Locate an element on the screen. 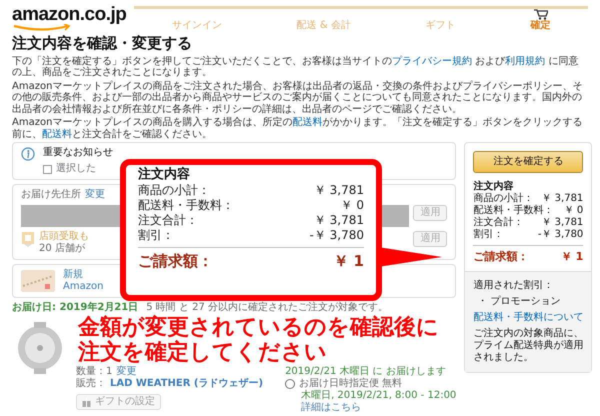 This screenshot has height=416, width=600. quantity-text: 数量：1 is located at coordinates (94, 372).